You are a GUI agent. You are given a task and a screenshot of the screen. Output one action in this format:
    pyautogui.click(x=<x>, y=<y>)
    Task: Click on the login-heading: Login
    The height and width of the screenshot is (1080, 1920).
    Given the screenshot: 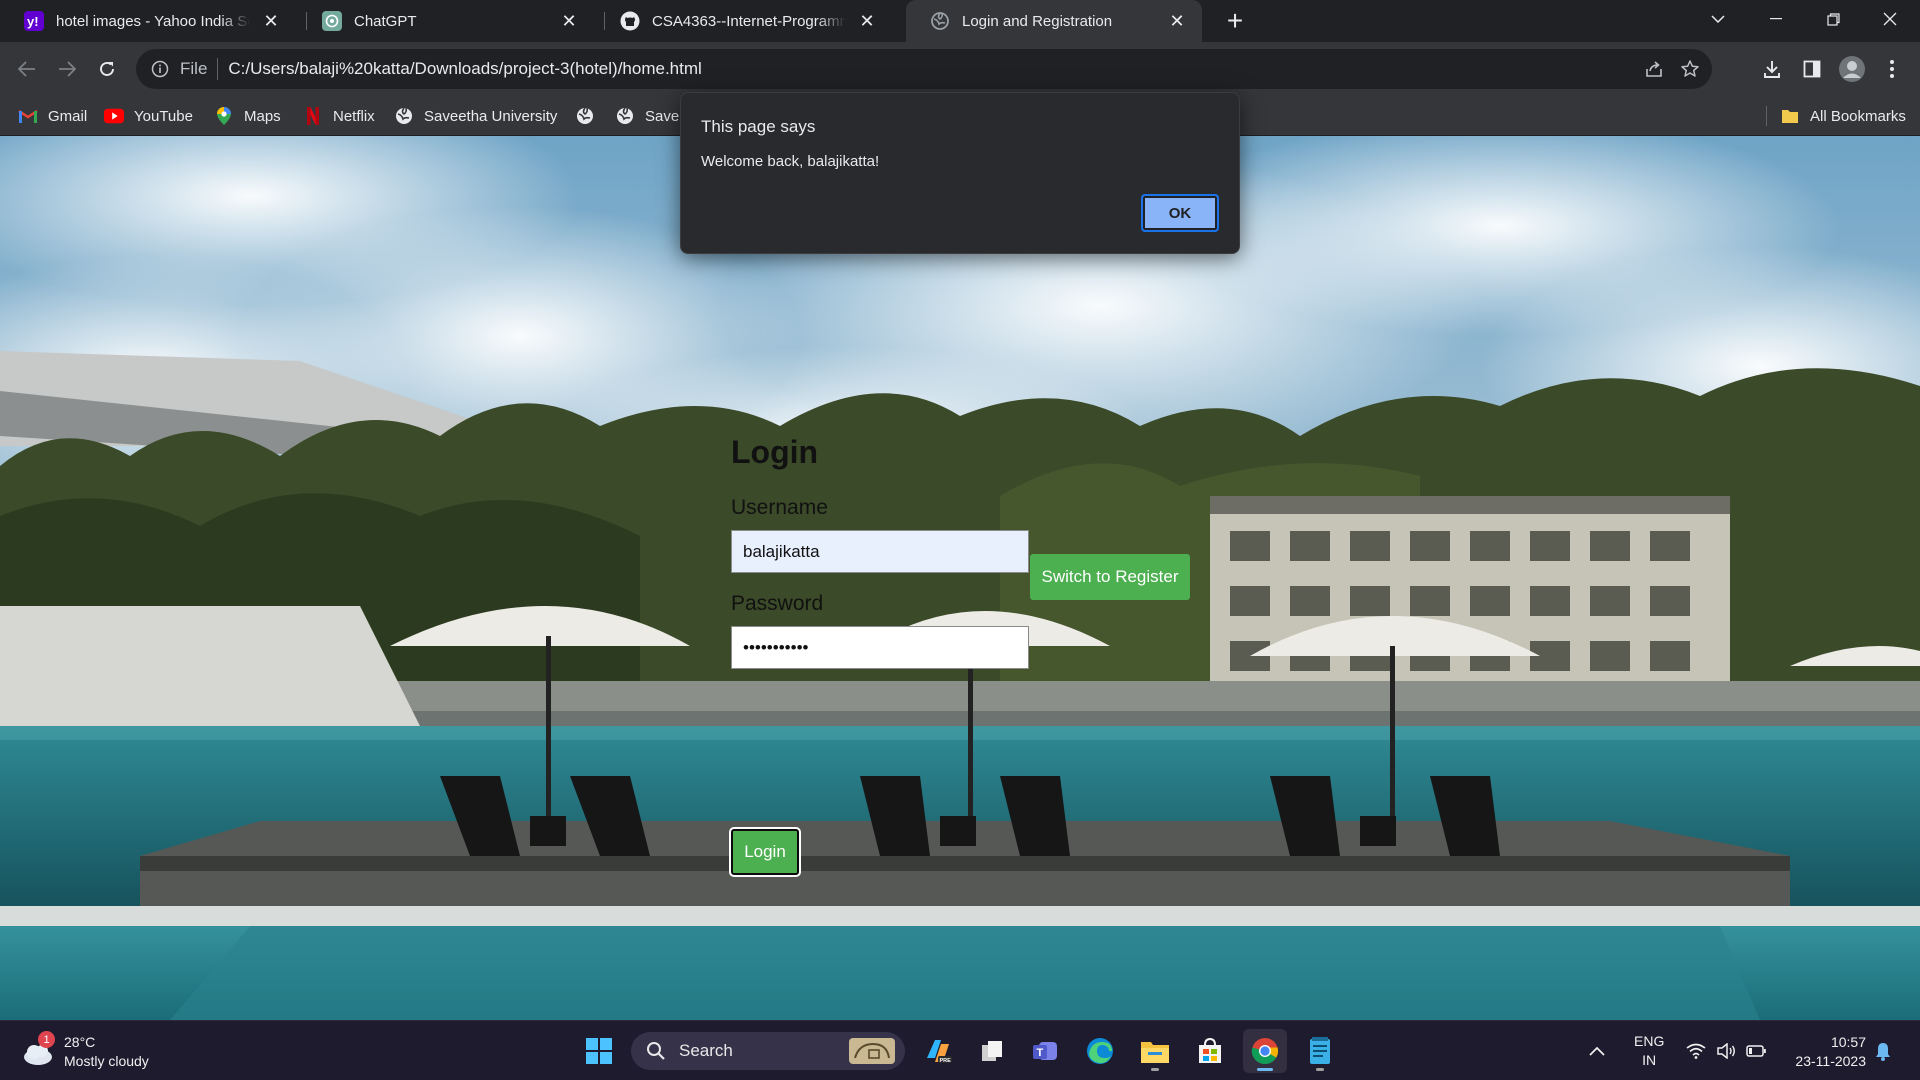 What is the action you would take?
    pyautogui.click(x=775, y=452)
    